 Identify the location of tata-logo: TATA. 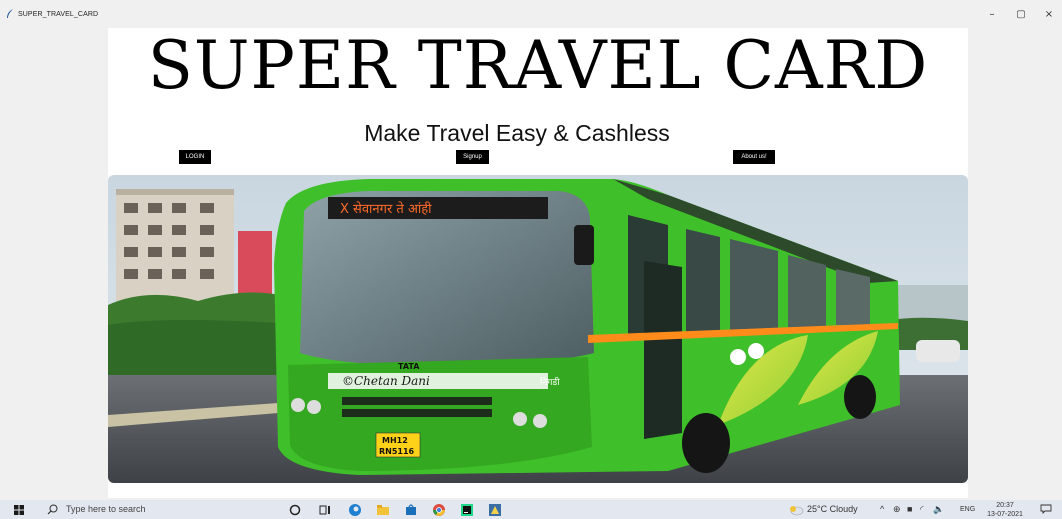
(409, 366).